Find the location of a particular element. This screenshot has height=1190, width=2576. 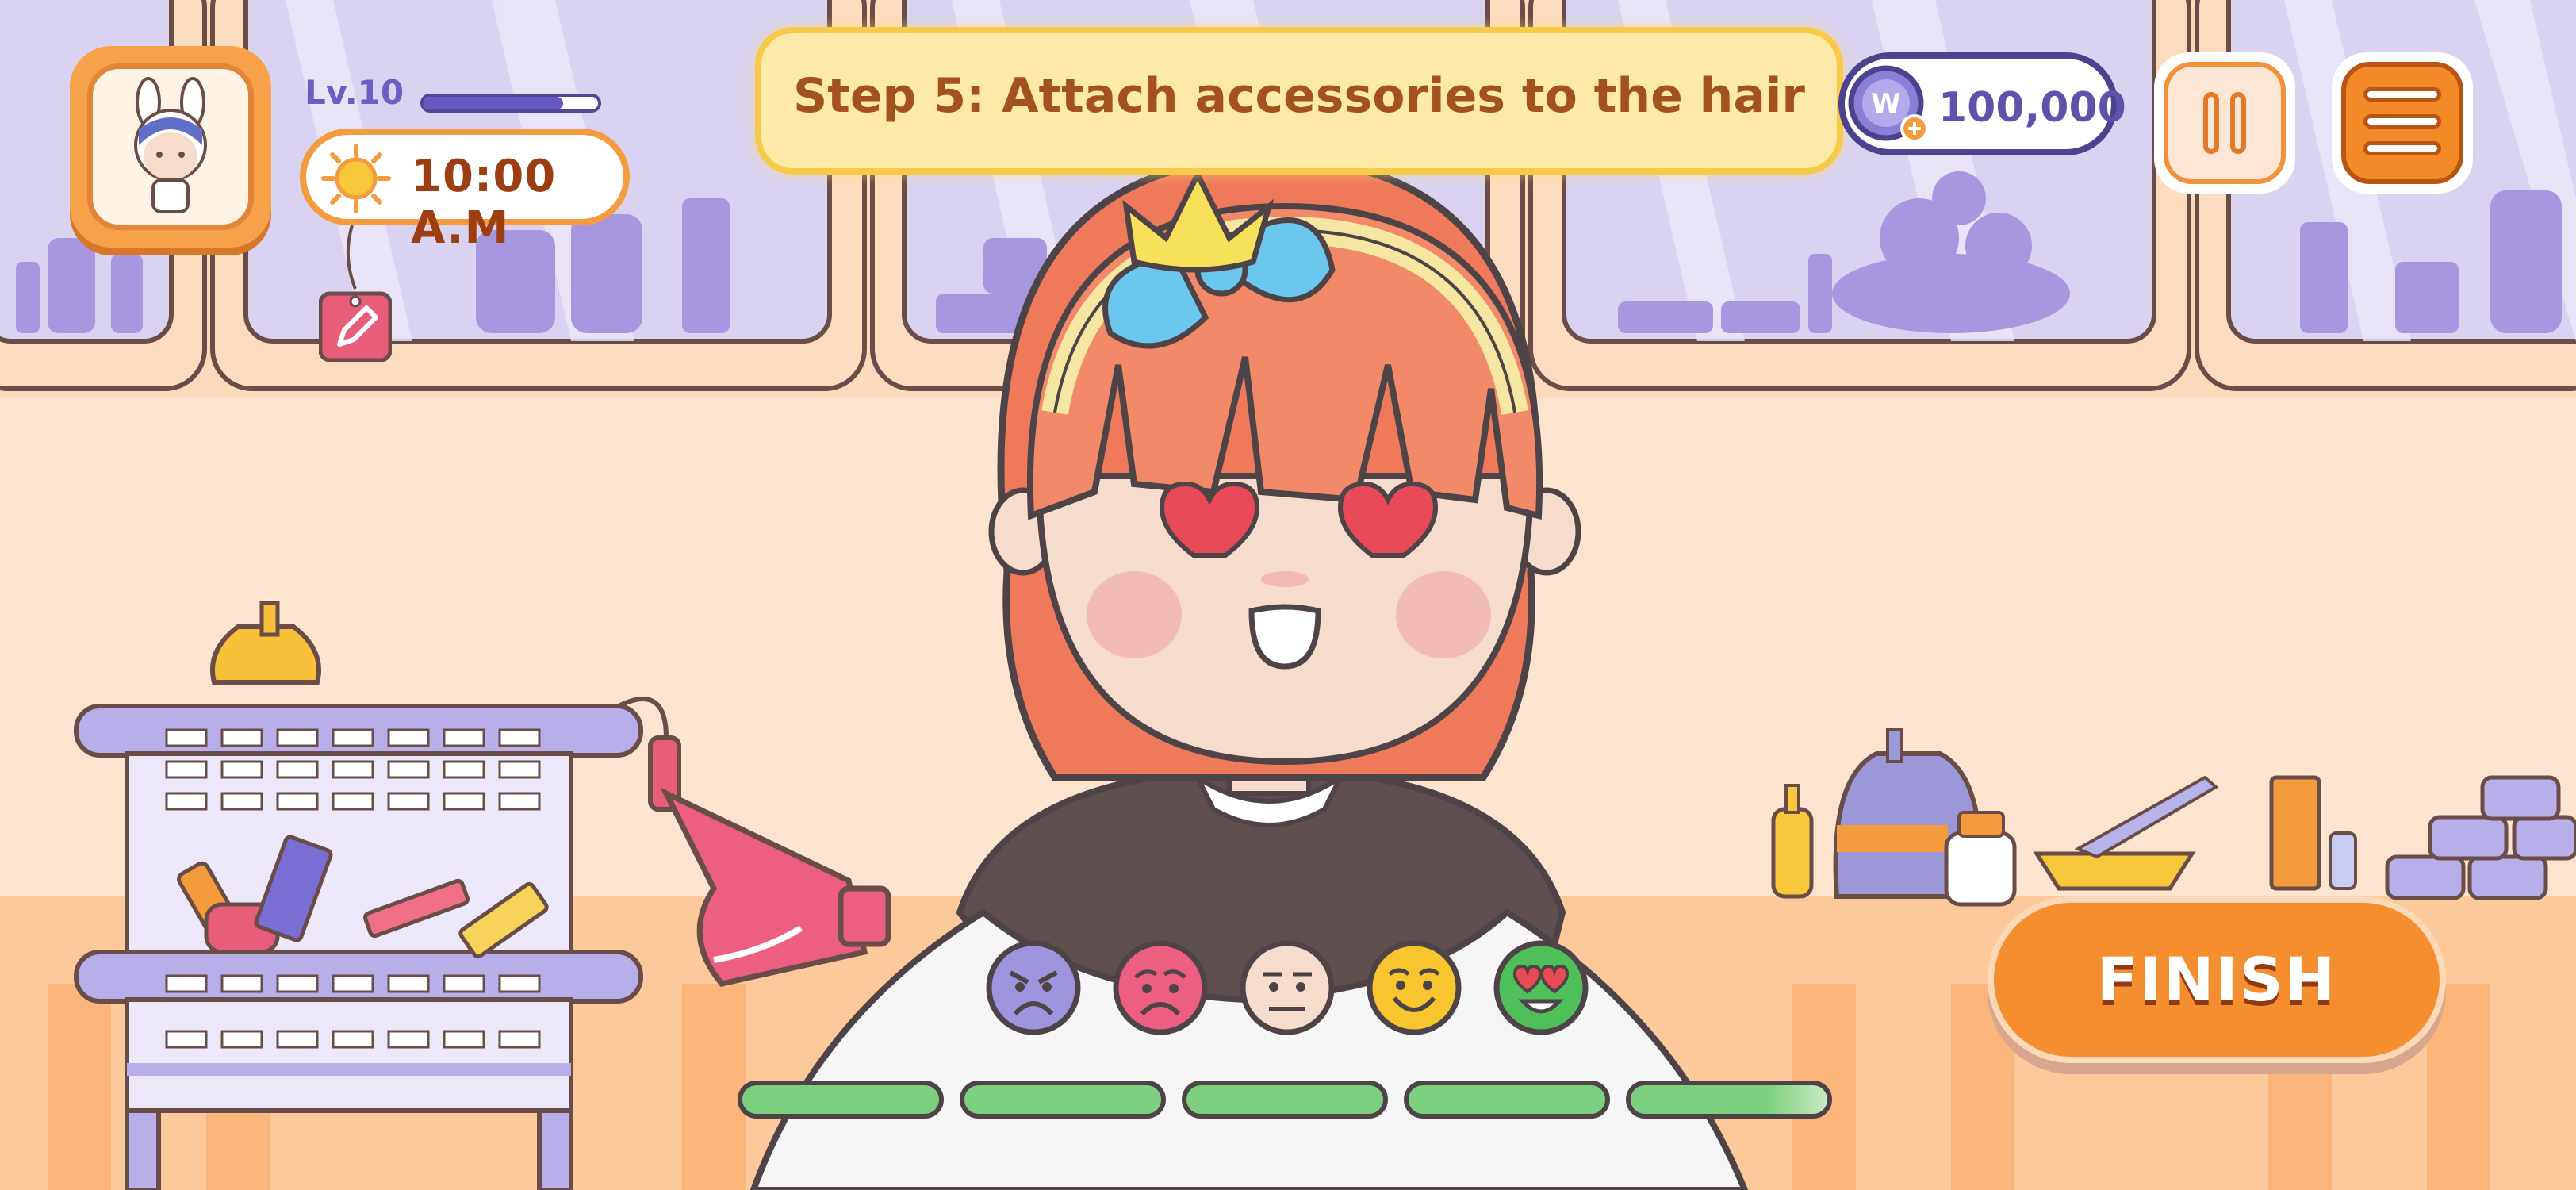

edit-tag-button is located at coordinates (355, 325).